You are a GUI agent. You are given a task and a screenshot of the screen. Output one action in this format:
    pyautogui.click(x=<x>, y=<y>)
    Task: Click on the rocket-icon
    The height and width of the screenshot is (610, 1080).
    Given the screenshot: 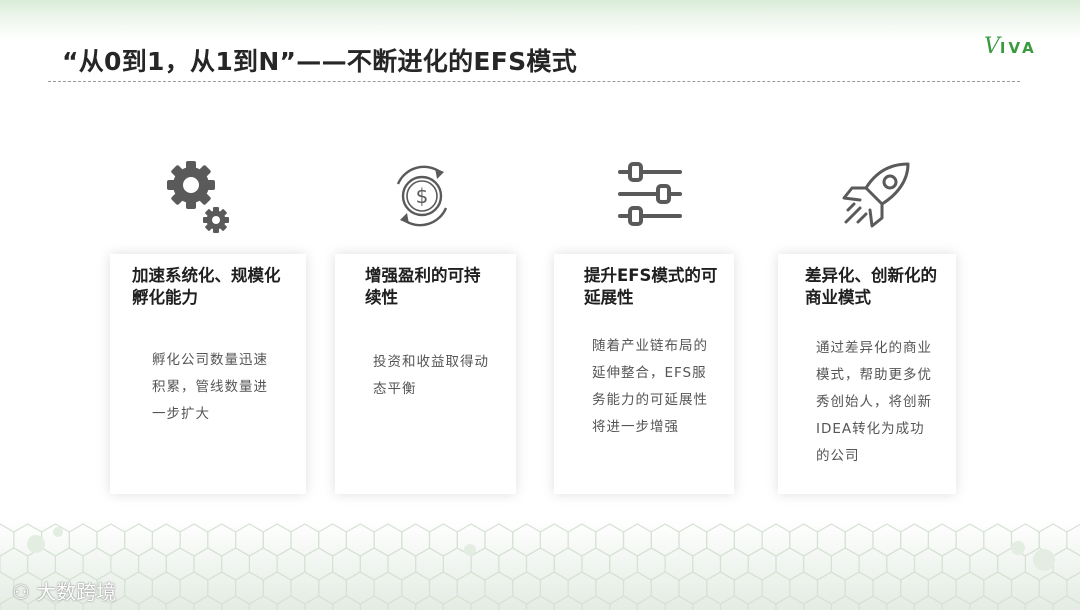 What is the action you would take?
    pyautogui.click(x=876, y=195)
    